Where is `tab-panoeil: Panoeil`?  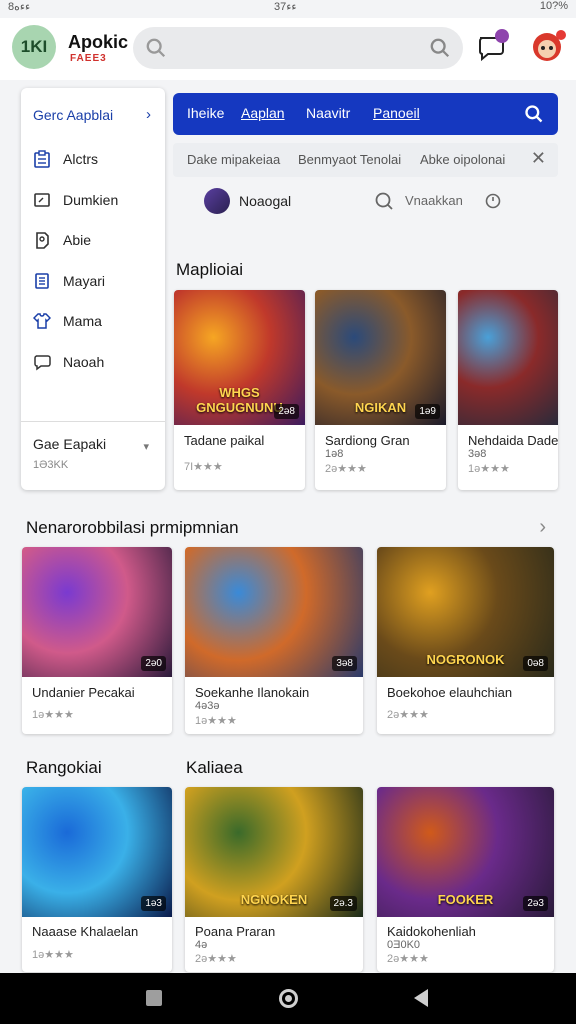
tab-panoeil: Panoeil is located at coordinates (396, 113).